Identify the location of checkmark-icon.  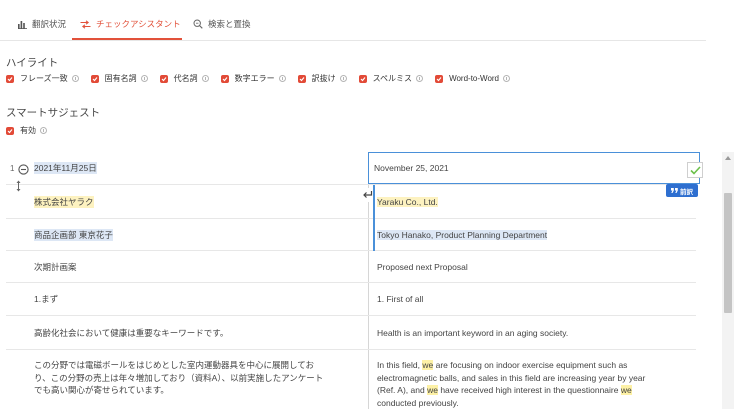
(695, 170).